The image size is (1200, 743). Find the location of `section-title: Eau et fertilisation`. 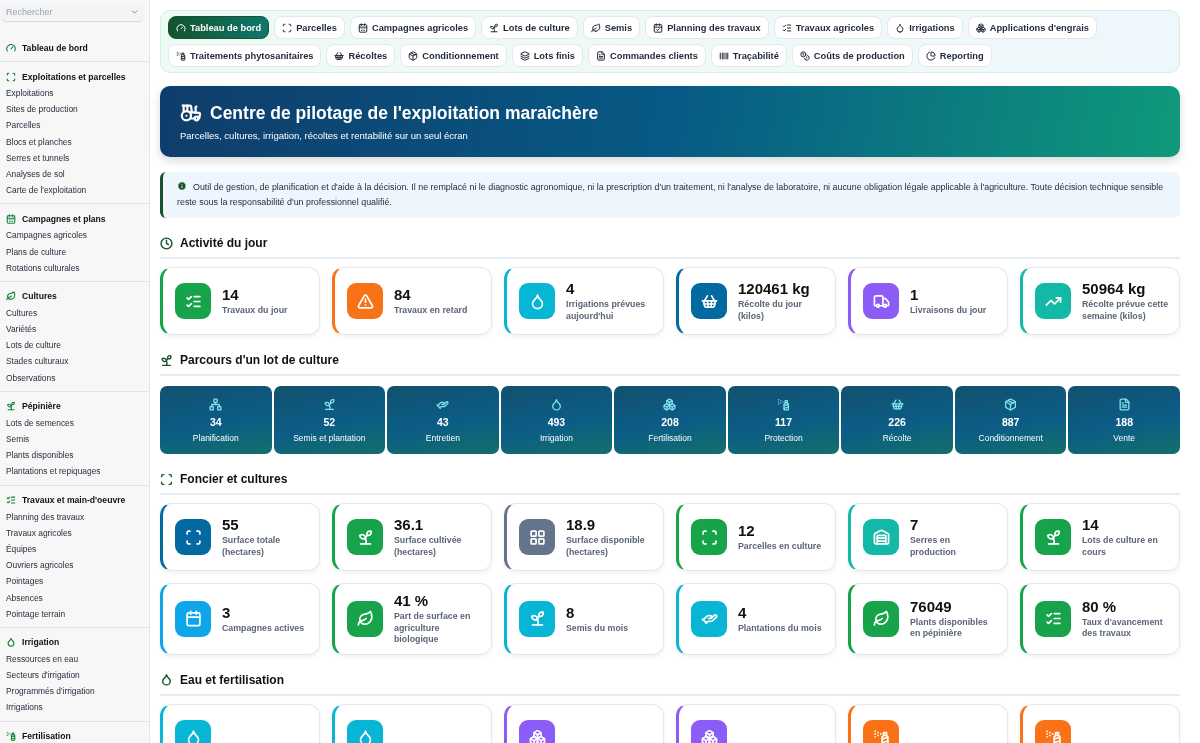

section-title: Eau et fertilisation is located at coordinates (232, 679).